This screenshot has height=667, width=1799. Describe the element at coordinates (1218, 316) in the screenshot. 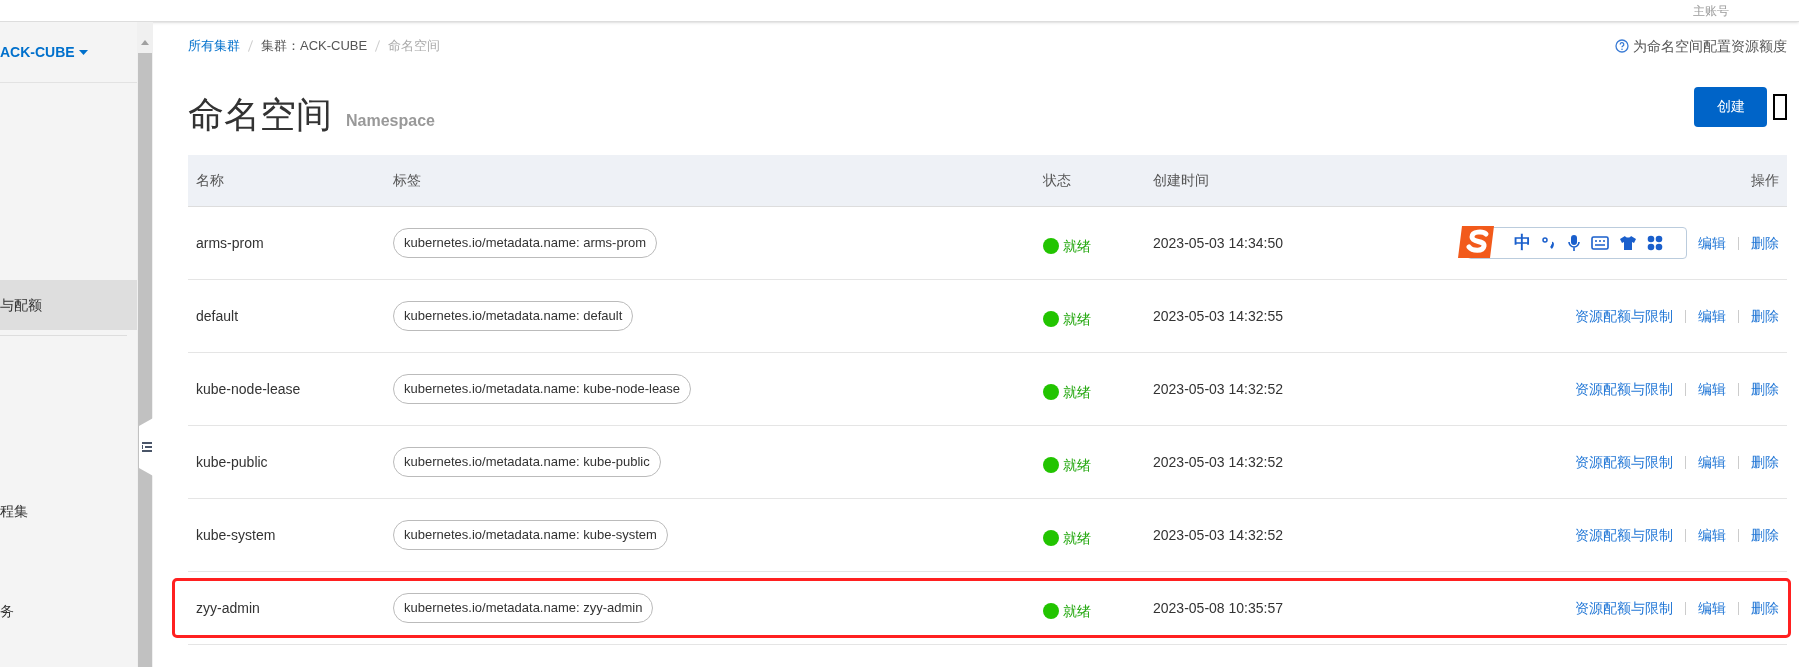

I see `table-cell-text: 2023-05-03 14:32:55` at that location.